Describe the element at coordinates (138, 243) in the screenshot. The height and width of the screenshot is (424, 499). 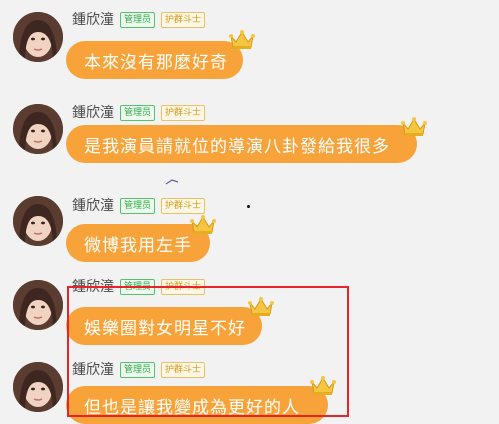
I see `message-bubble: 微博我用左手` at that location.